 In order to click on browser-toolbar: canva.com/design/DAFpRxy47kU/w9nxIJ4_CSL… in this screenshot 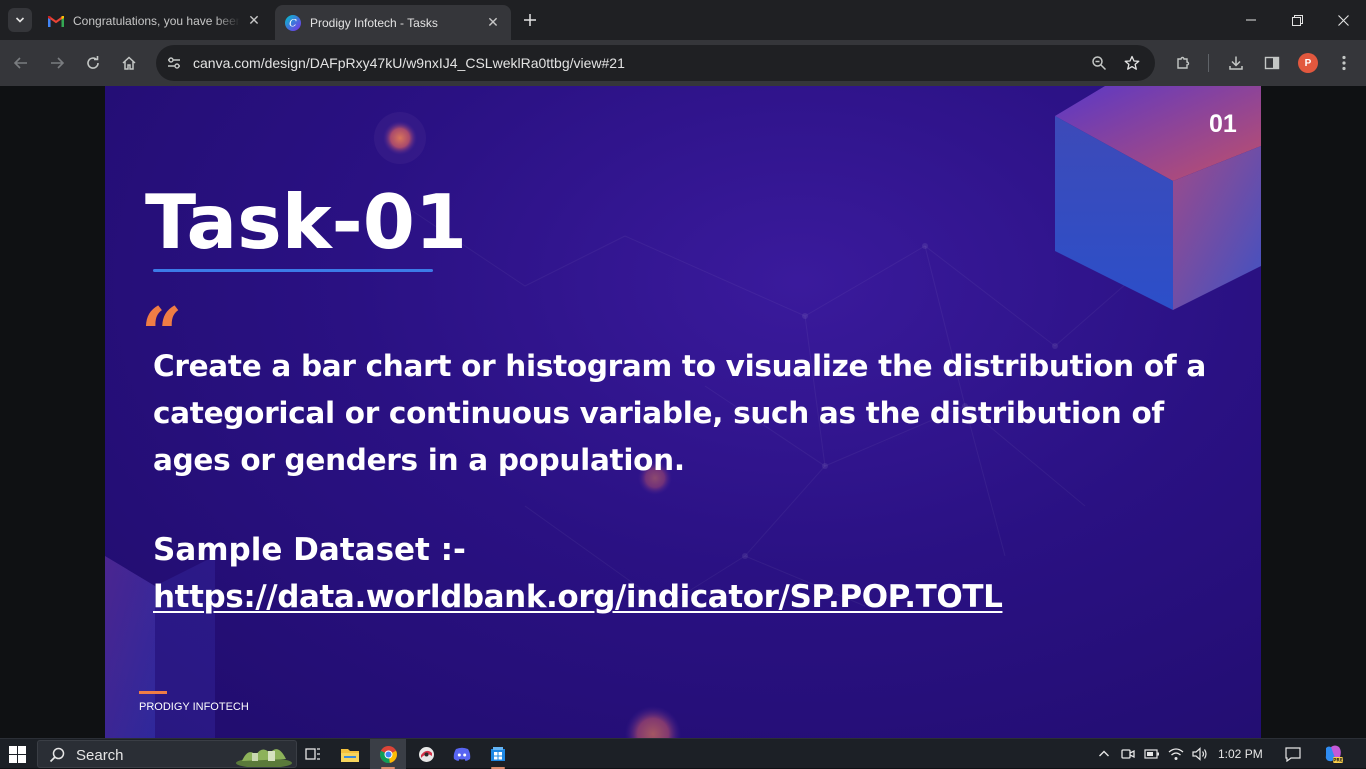, I will do `click(683, 63)`.